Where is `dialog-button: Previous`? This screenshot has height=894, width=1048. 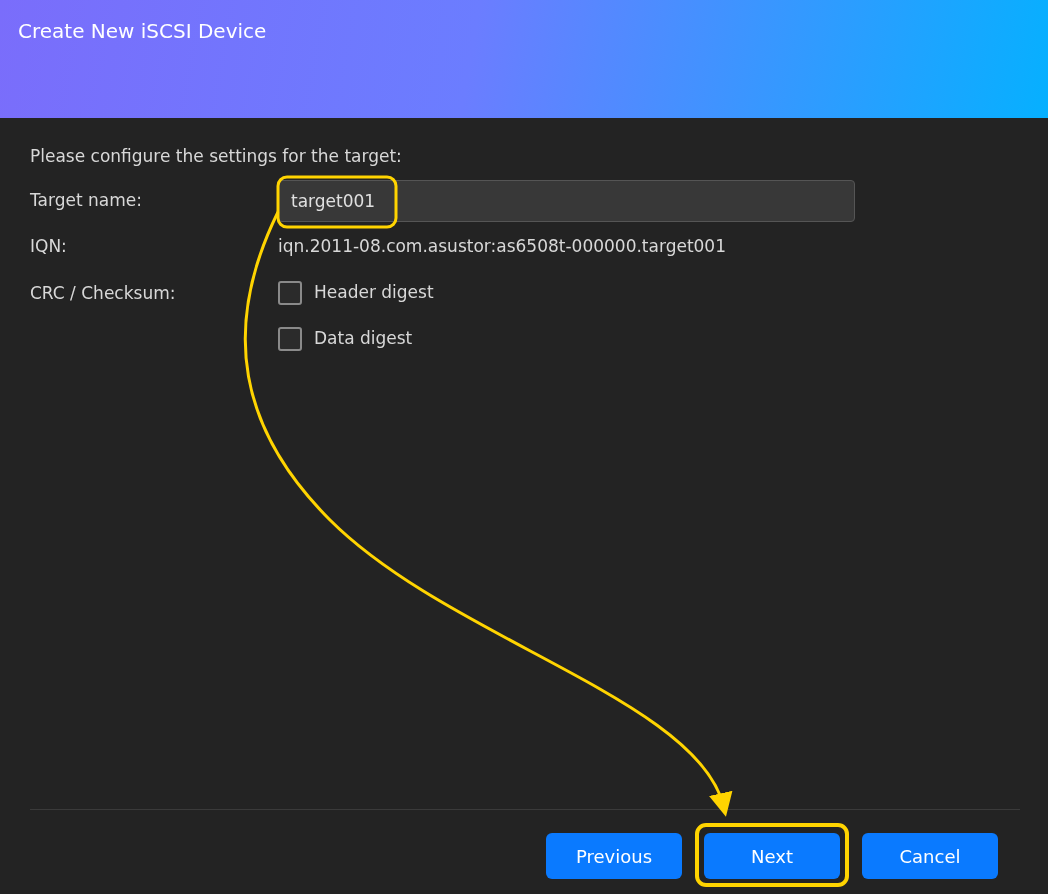
dialog-button: Previous is located at coordinates (614, 856).